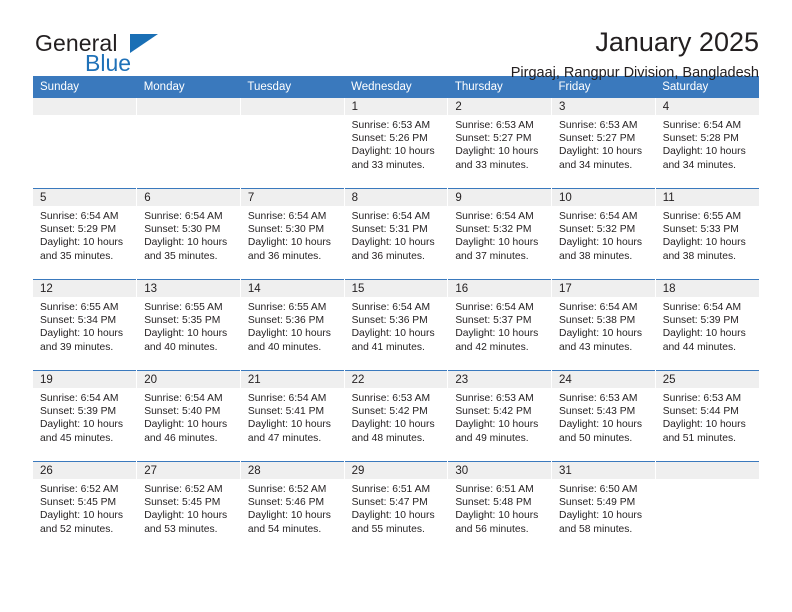 The image size is (792, 612). Describe the element at coordinates (700, 321) in the screenshot. I see `sunset-time: Sunset: 5:39 PM` at that location.